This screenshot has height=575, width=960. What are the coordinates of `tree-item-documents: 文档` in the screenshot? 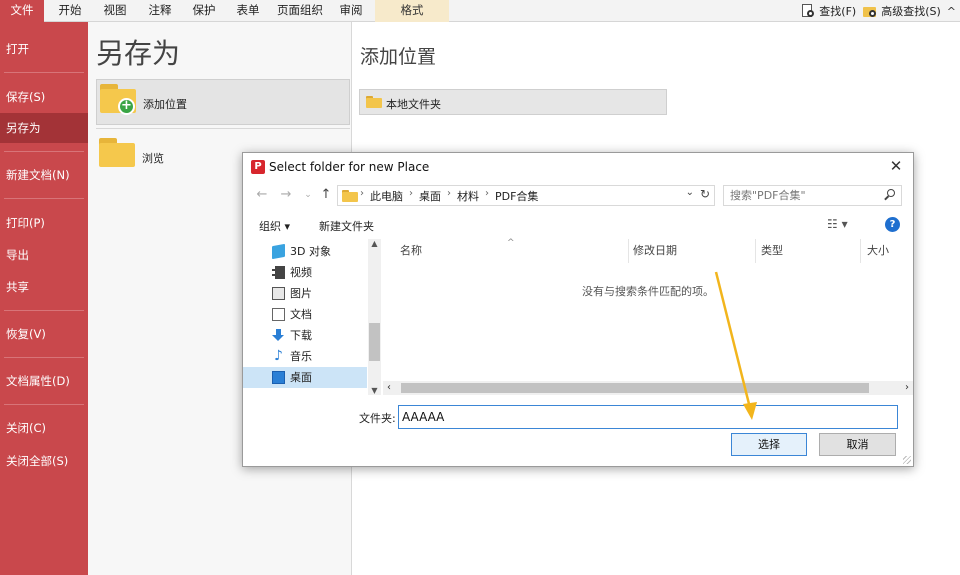 It's located at (305, 314).